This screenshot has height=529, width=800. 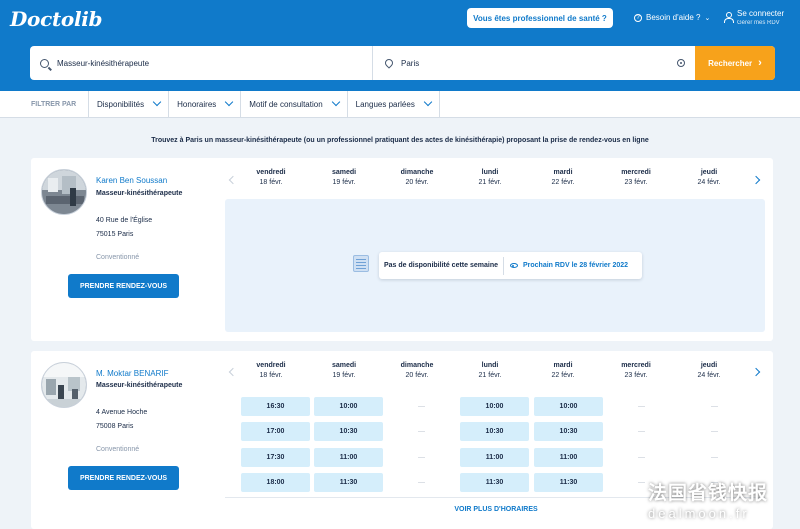 What do you see at coordinates (636, 177) in the screenshot?
I see `day-header: mercredi 23 févr.` at bounding box center [636, 177].